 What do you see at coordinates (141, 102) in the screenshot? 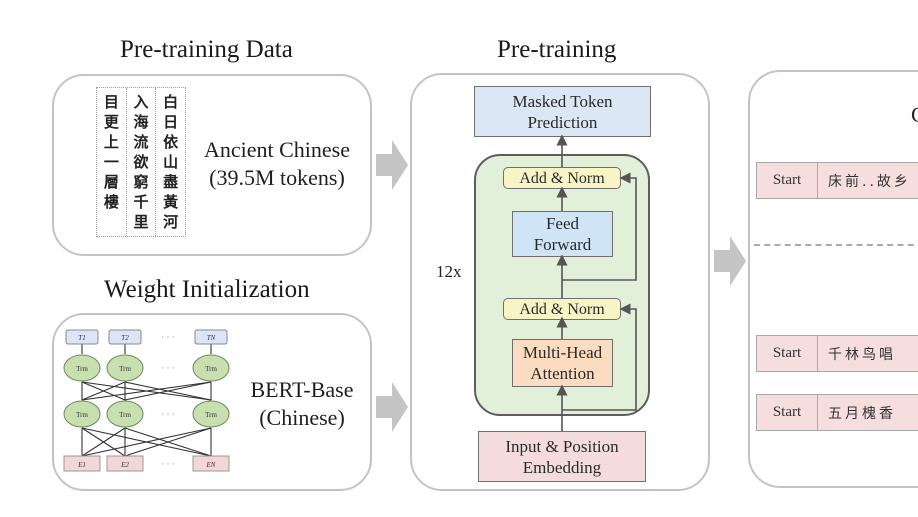
I see `calligraphy-char: 入` at bounding box center [141, 102].